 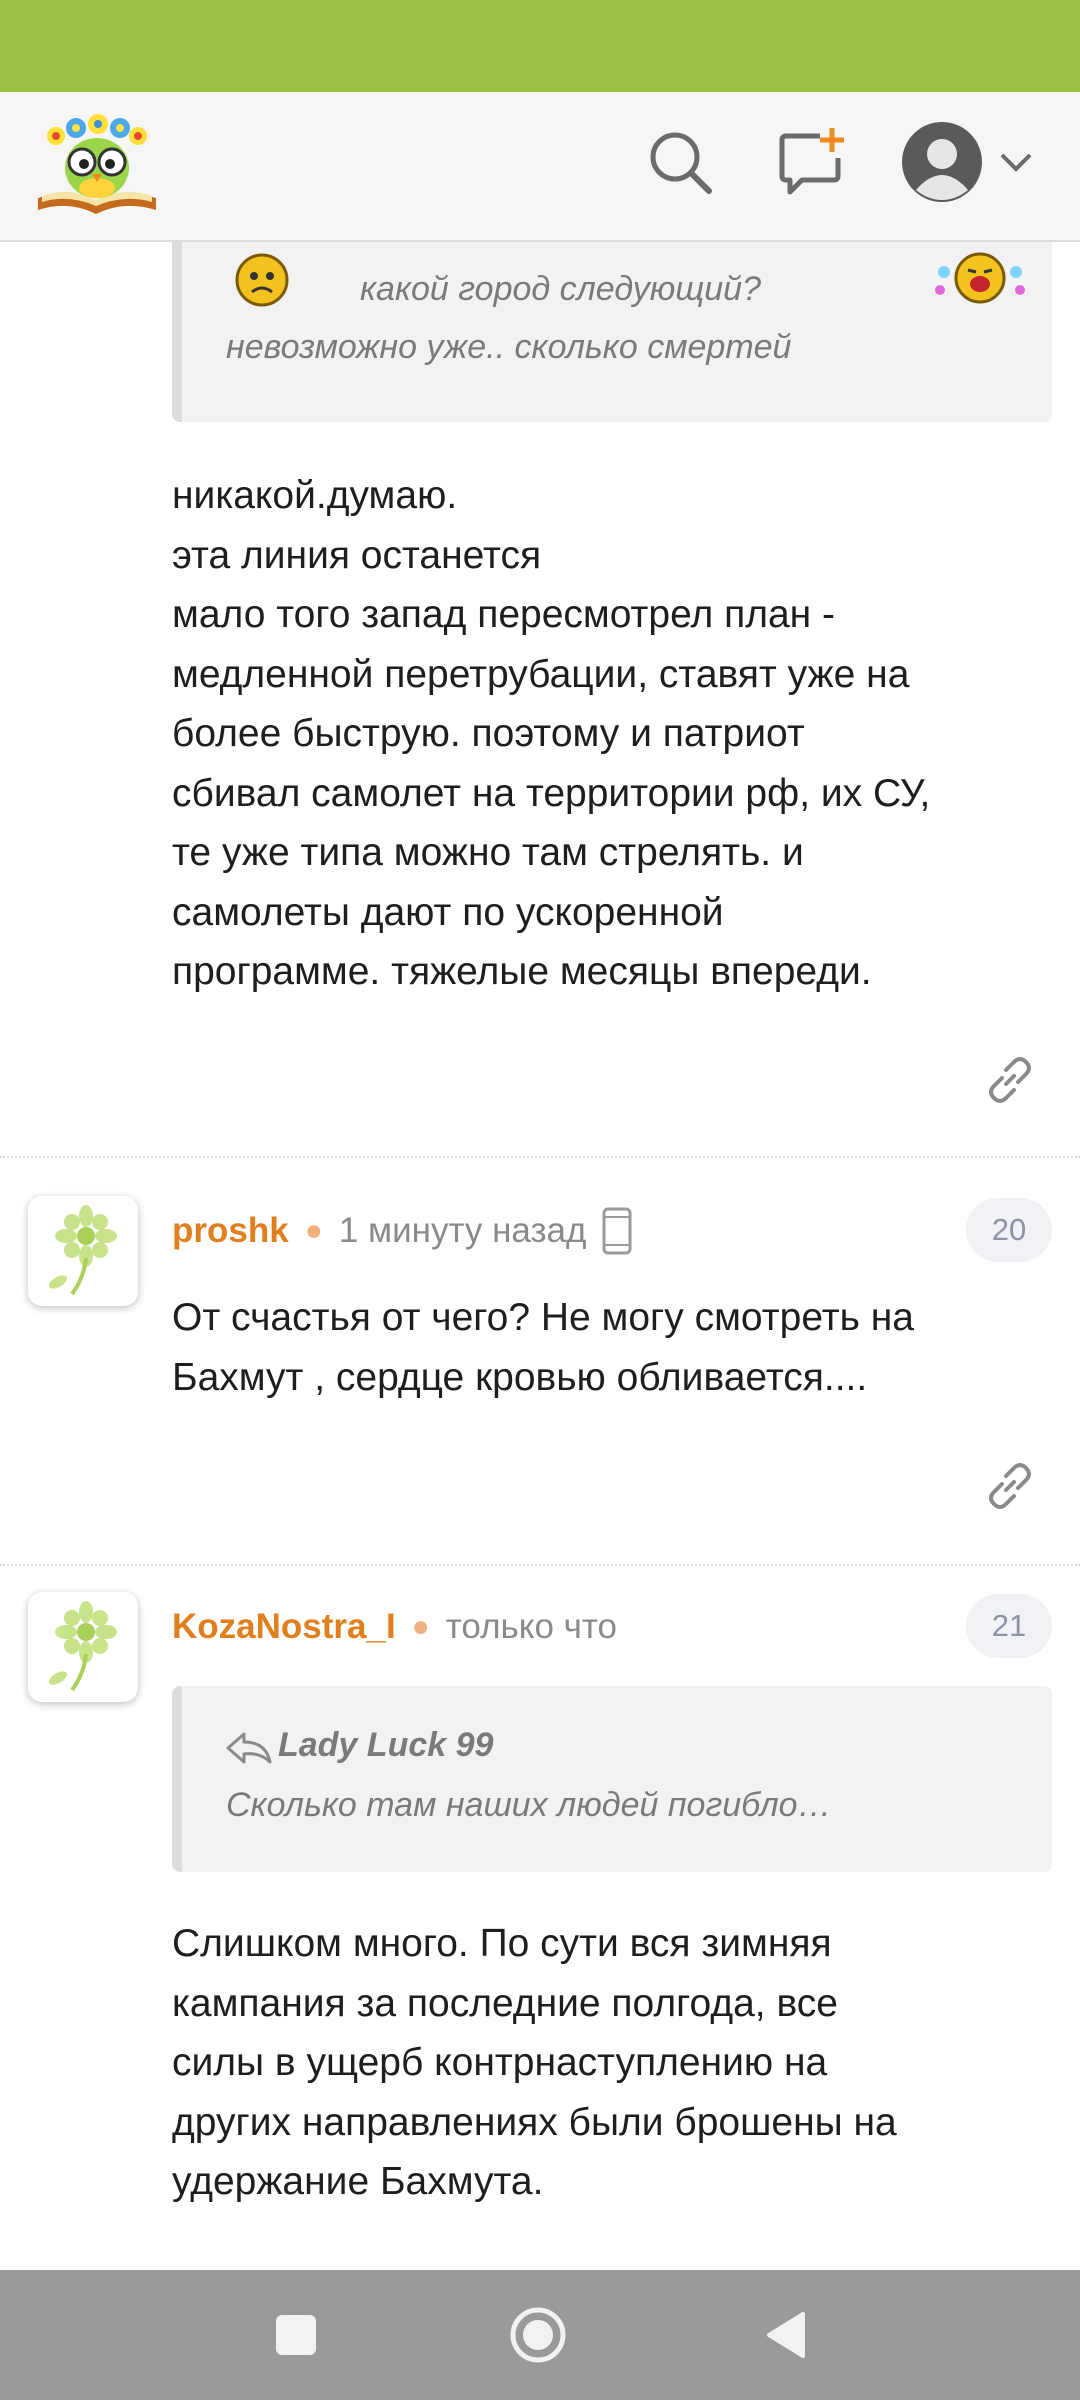 I want to click on profile-menu-button, so click(x=968, y=162).